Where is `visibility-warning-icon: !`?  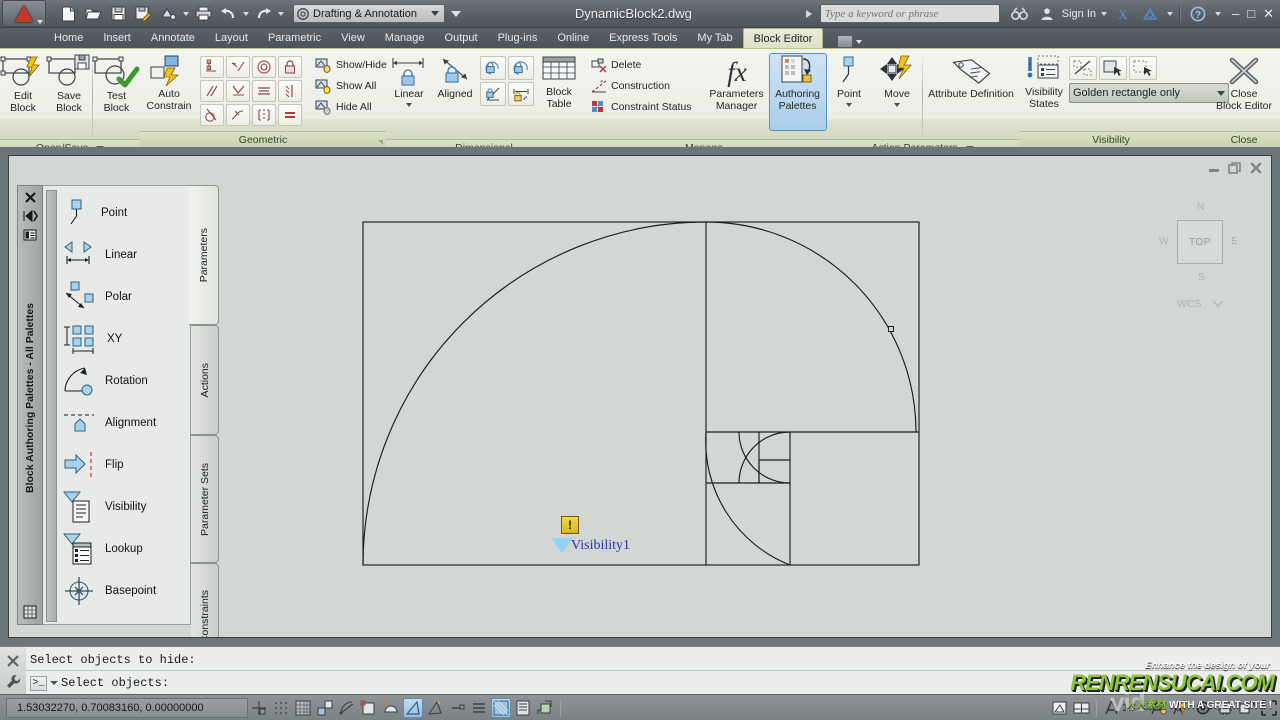 visibility-warning-icon: ! is located at coordinates (570, 525).